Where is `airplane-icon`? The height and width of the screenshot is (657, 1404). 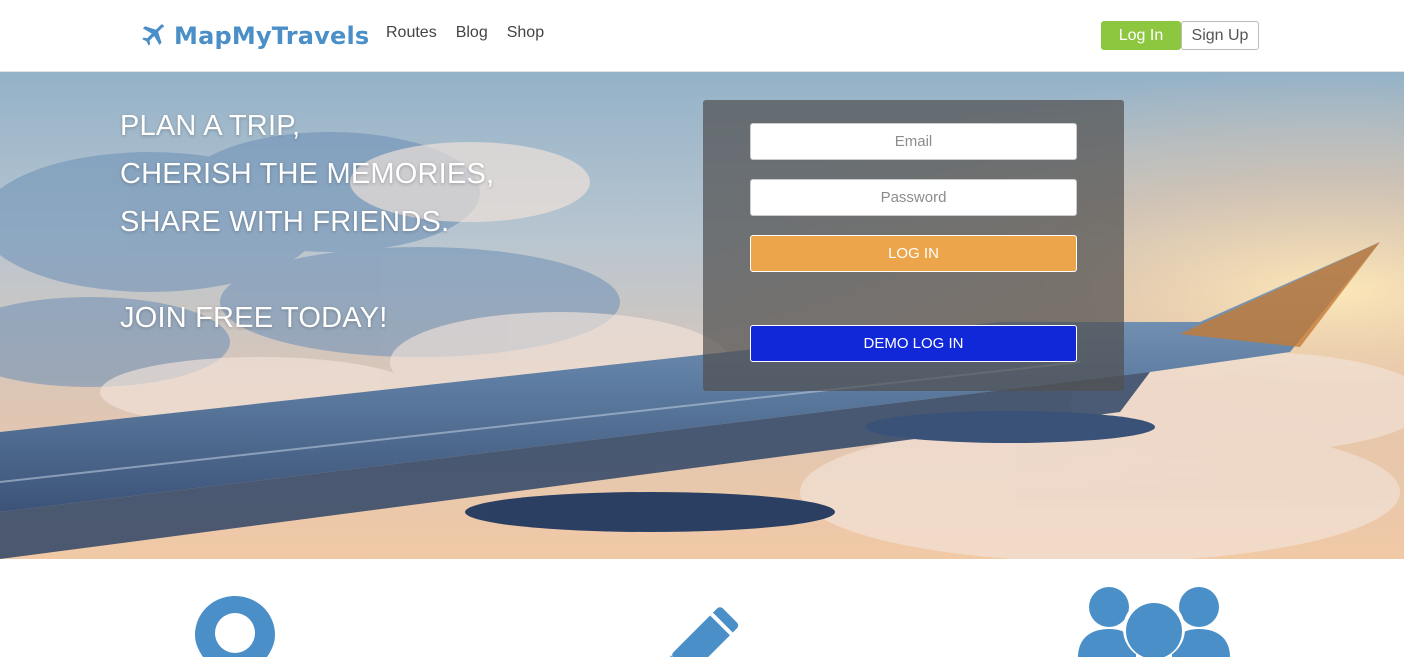 airplane-icon is located at coordinates (153, 35).